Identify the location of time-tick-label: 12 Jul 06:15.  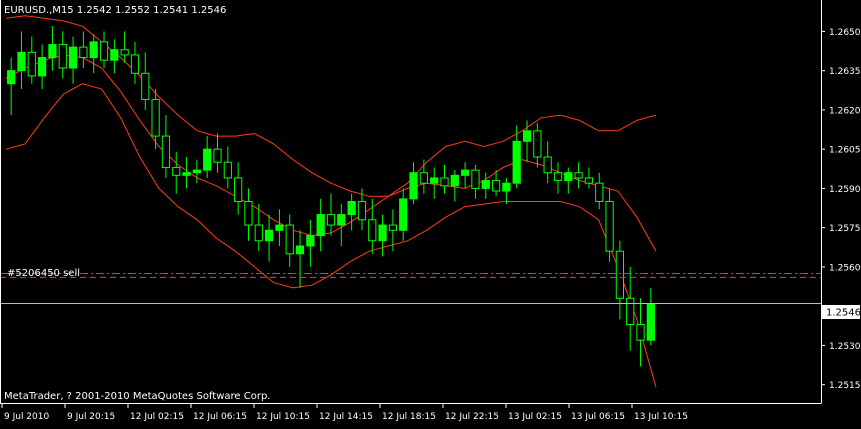
(220, 417).